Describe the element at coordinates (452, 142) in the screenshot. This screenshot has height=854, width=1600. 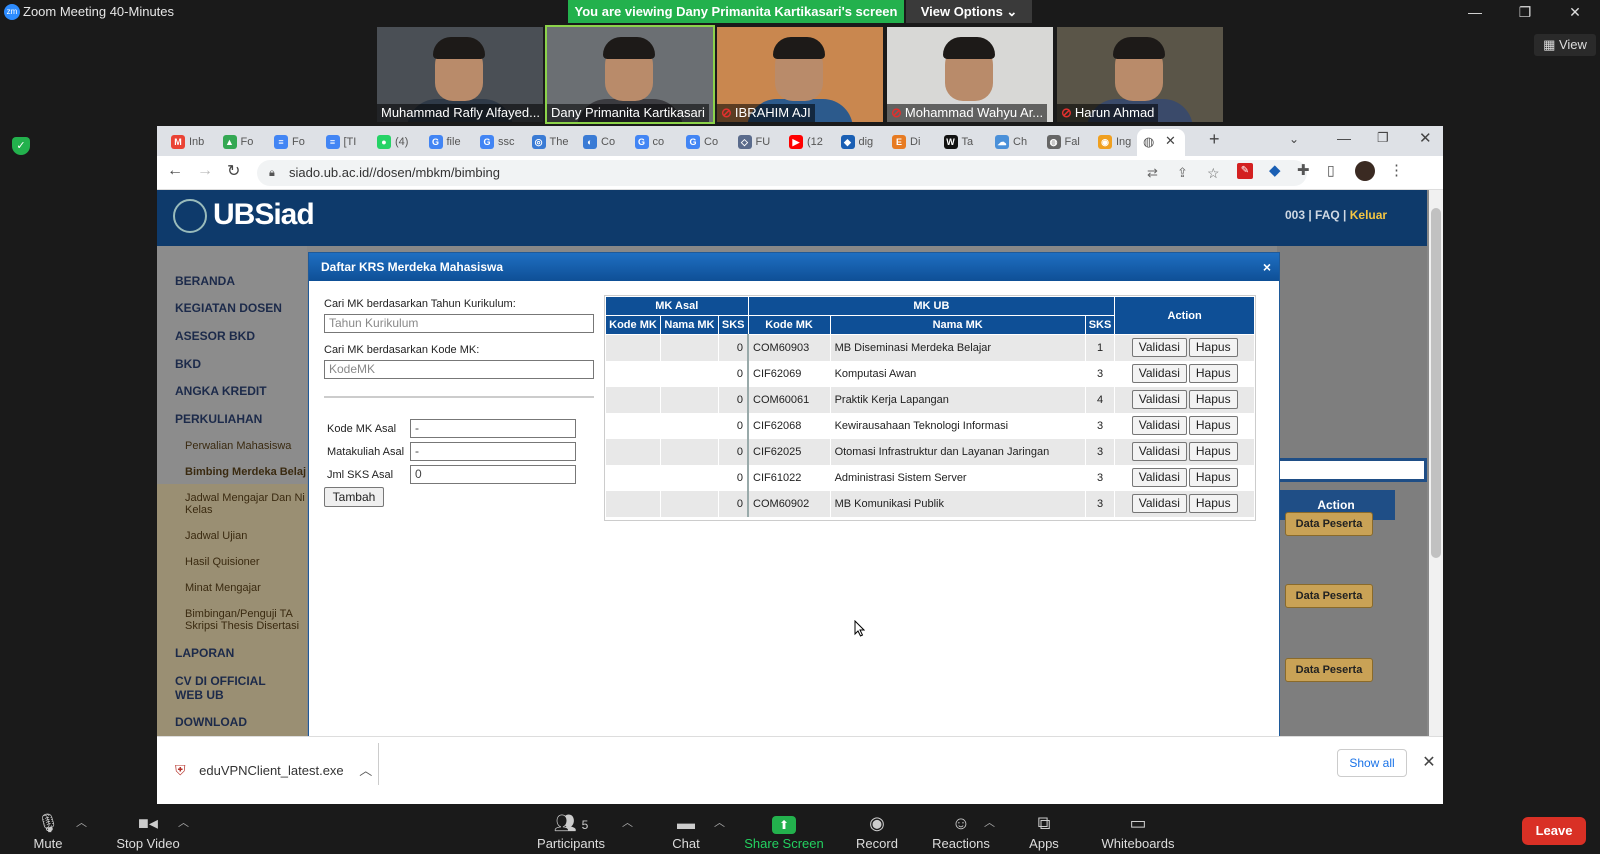
I see `tab-5: Gfile` at that location.